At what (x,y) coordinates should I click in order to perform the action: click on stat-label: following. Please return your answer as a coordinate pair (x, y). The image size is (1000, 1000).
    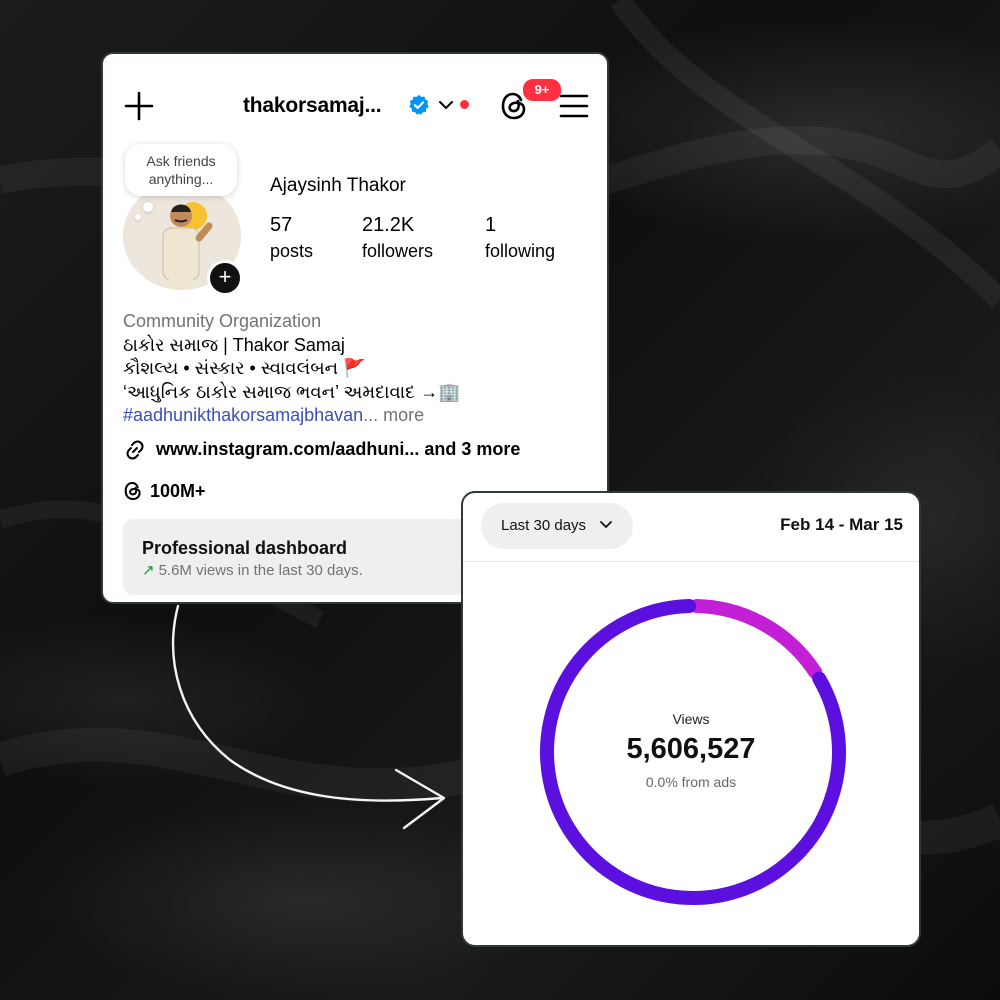
    Looking at the image, I should click on (520, 251).